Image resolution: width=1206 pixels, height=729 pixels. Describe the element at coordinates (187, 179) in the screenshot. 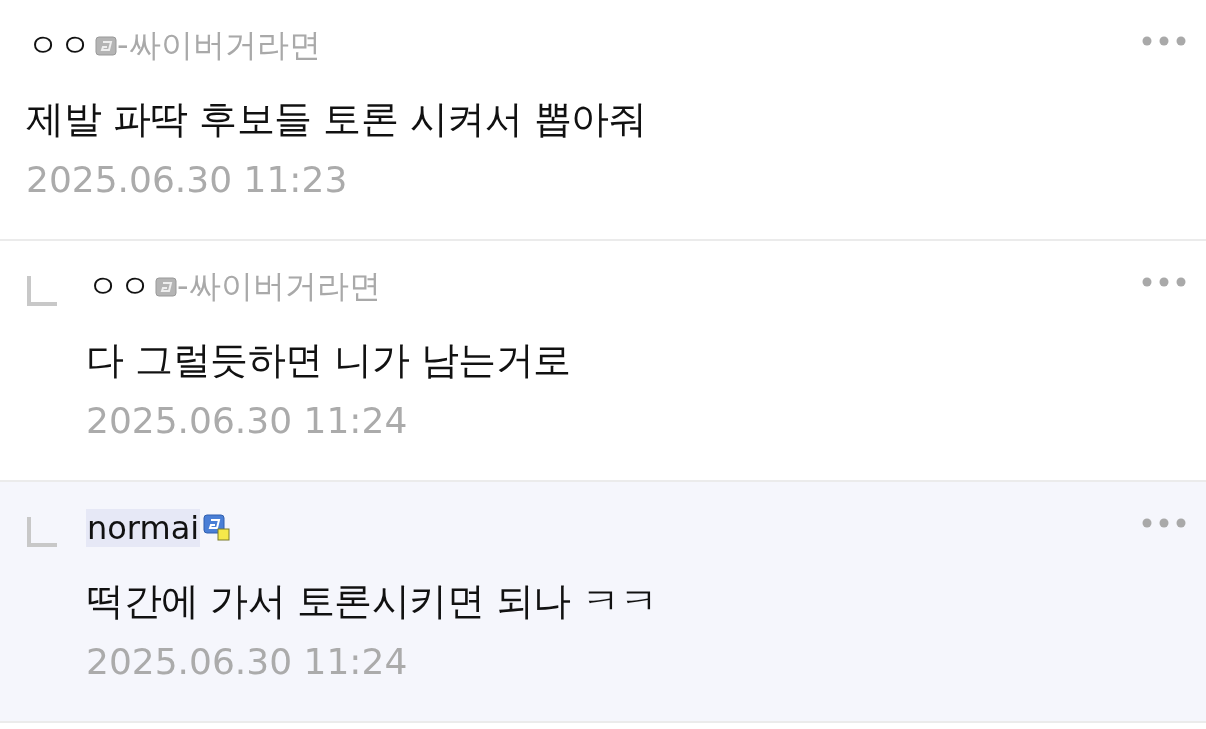

I see `comment-time: 2025.06.30 11:23` at that location.